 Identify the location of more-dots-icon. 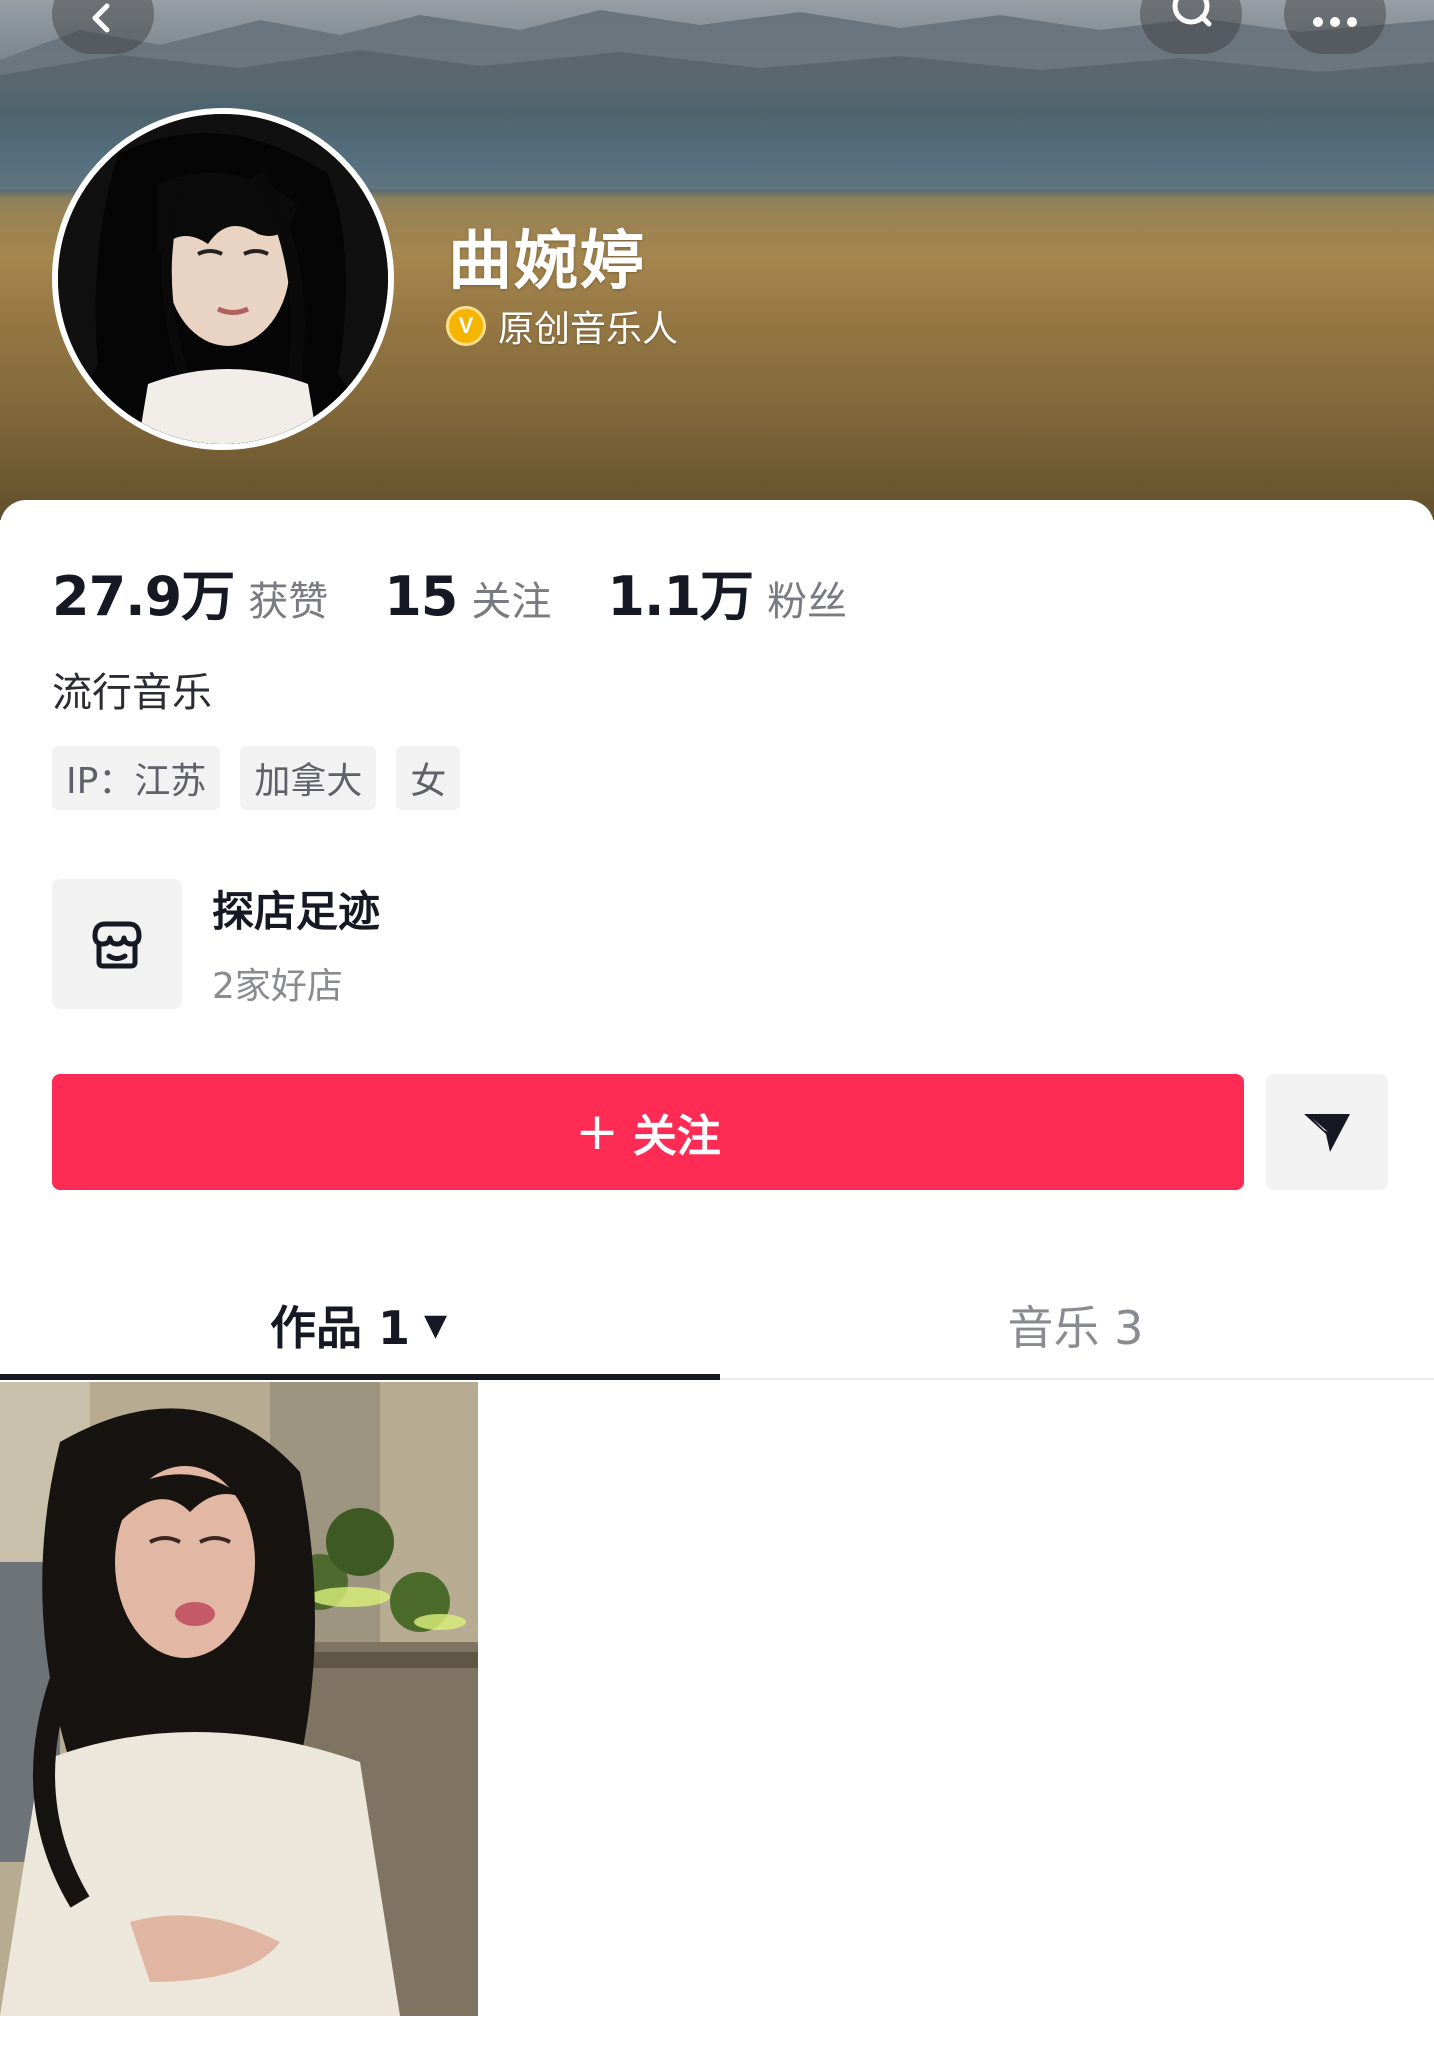
(1335, 22).